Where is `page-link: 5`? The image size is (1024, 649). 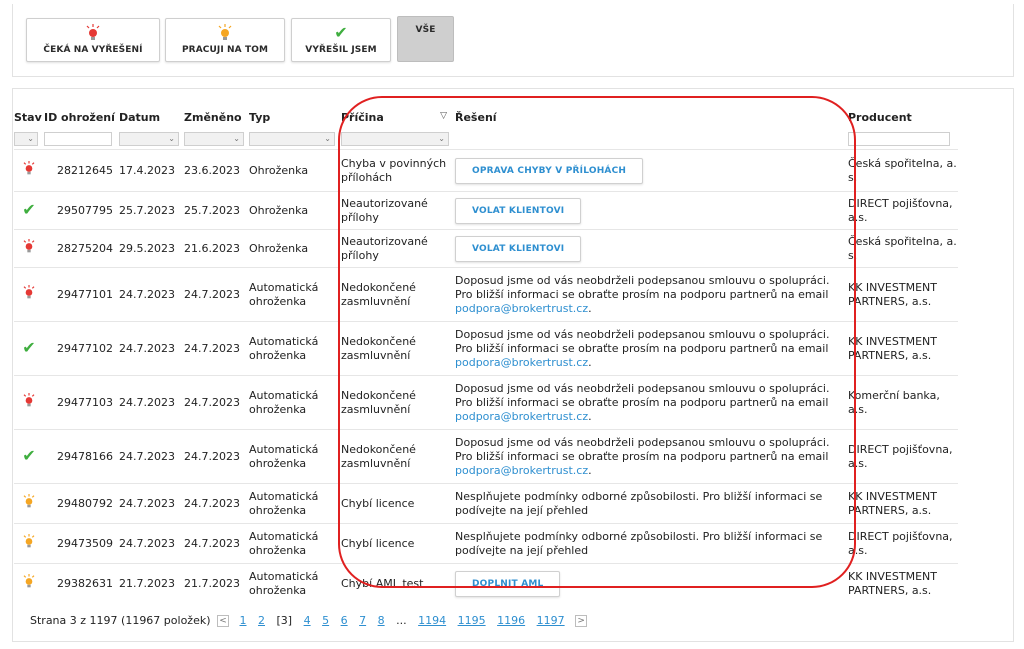
page-link: 5 is located at coordinates (325, 620).